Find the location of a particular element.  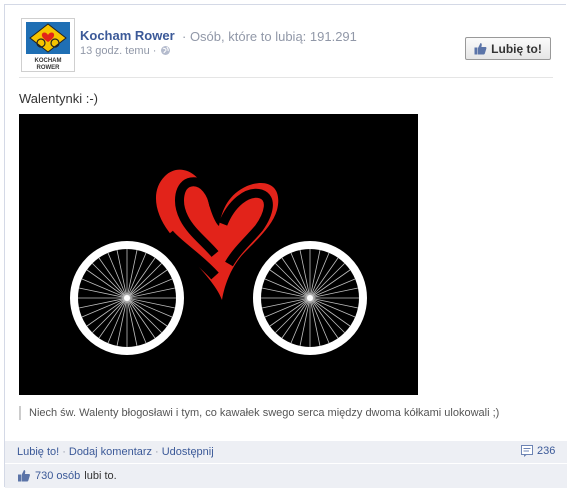

action-bar: Lubię to! · Dodaj komentarz · Udostępnij 236 is located at coordinates (286, 452).